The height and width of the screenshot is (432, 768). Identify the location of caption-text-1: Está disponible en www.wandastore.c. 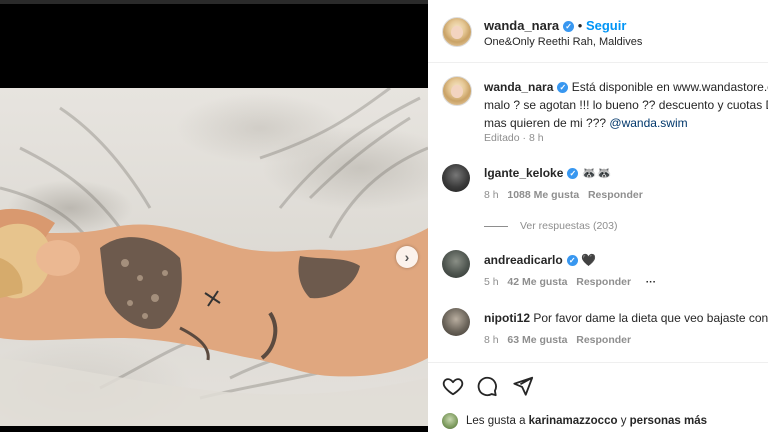
(669, 87).